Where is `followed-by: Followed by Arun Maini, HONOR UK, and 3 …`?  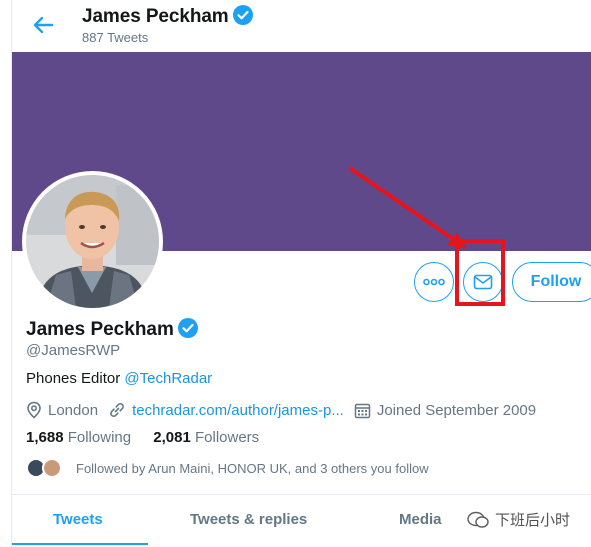
followed-by: Followed by Arun Maini, HONOR UK, and 3 … is located at coordinates (227, 468).